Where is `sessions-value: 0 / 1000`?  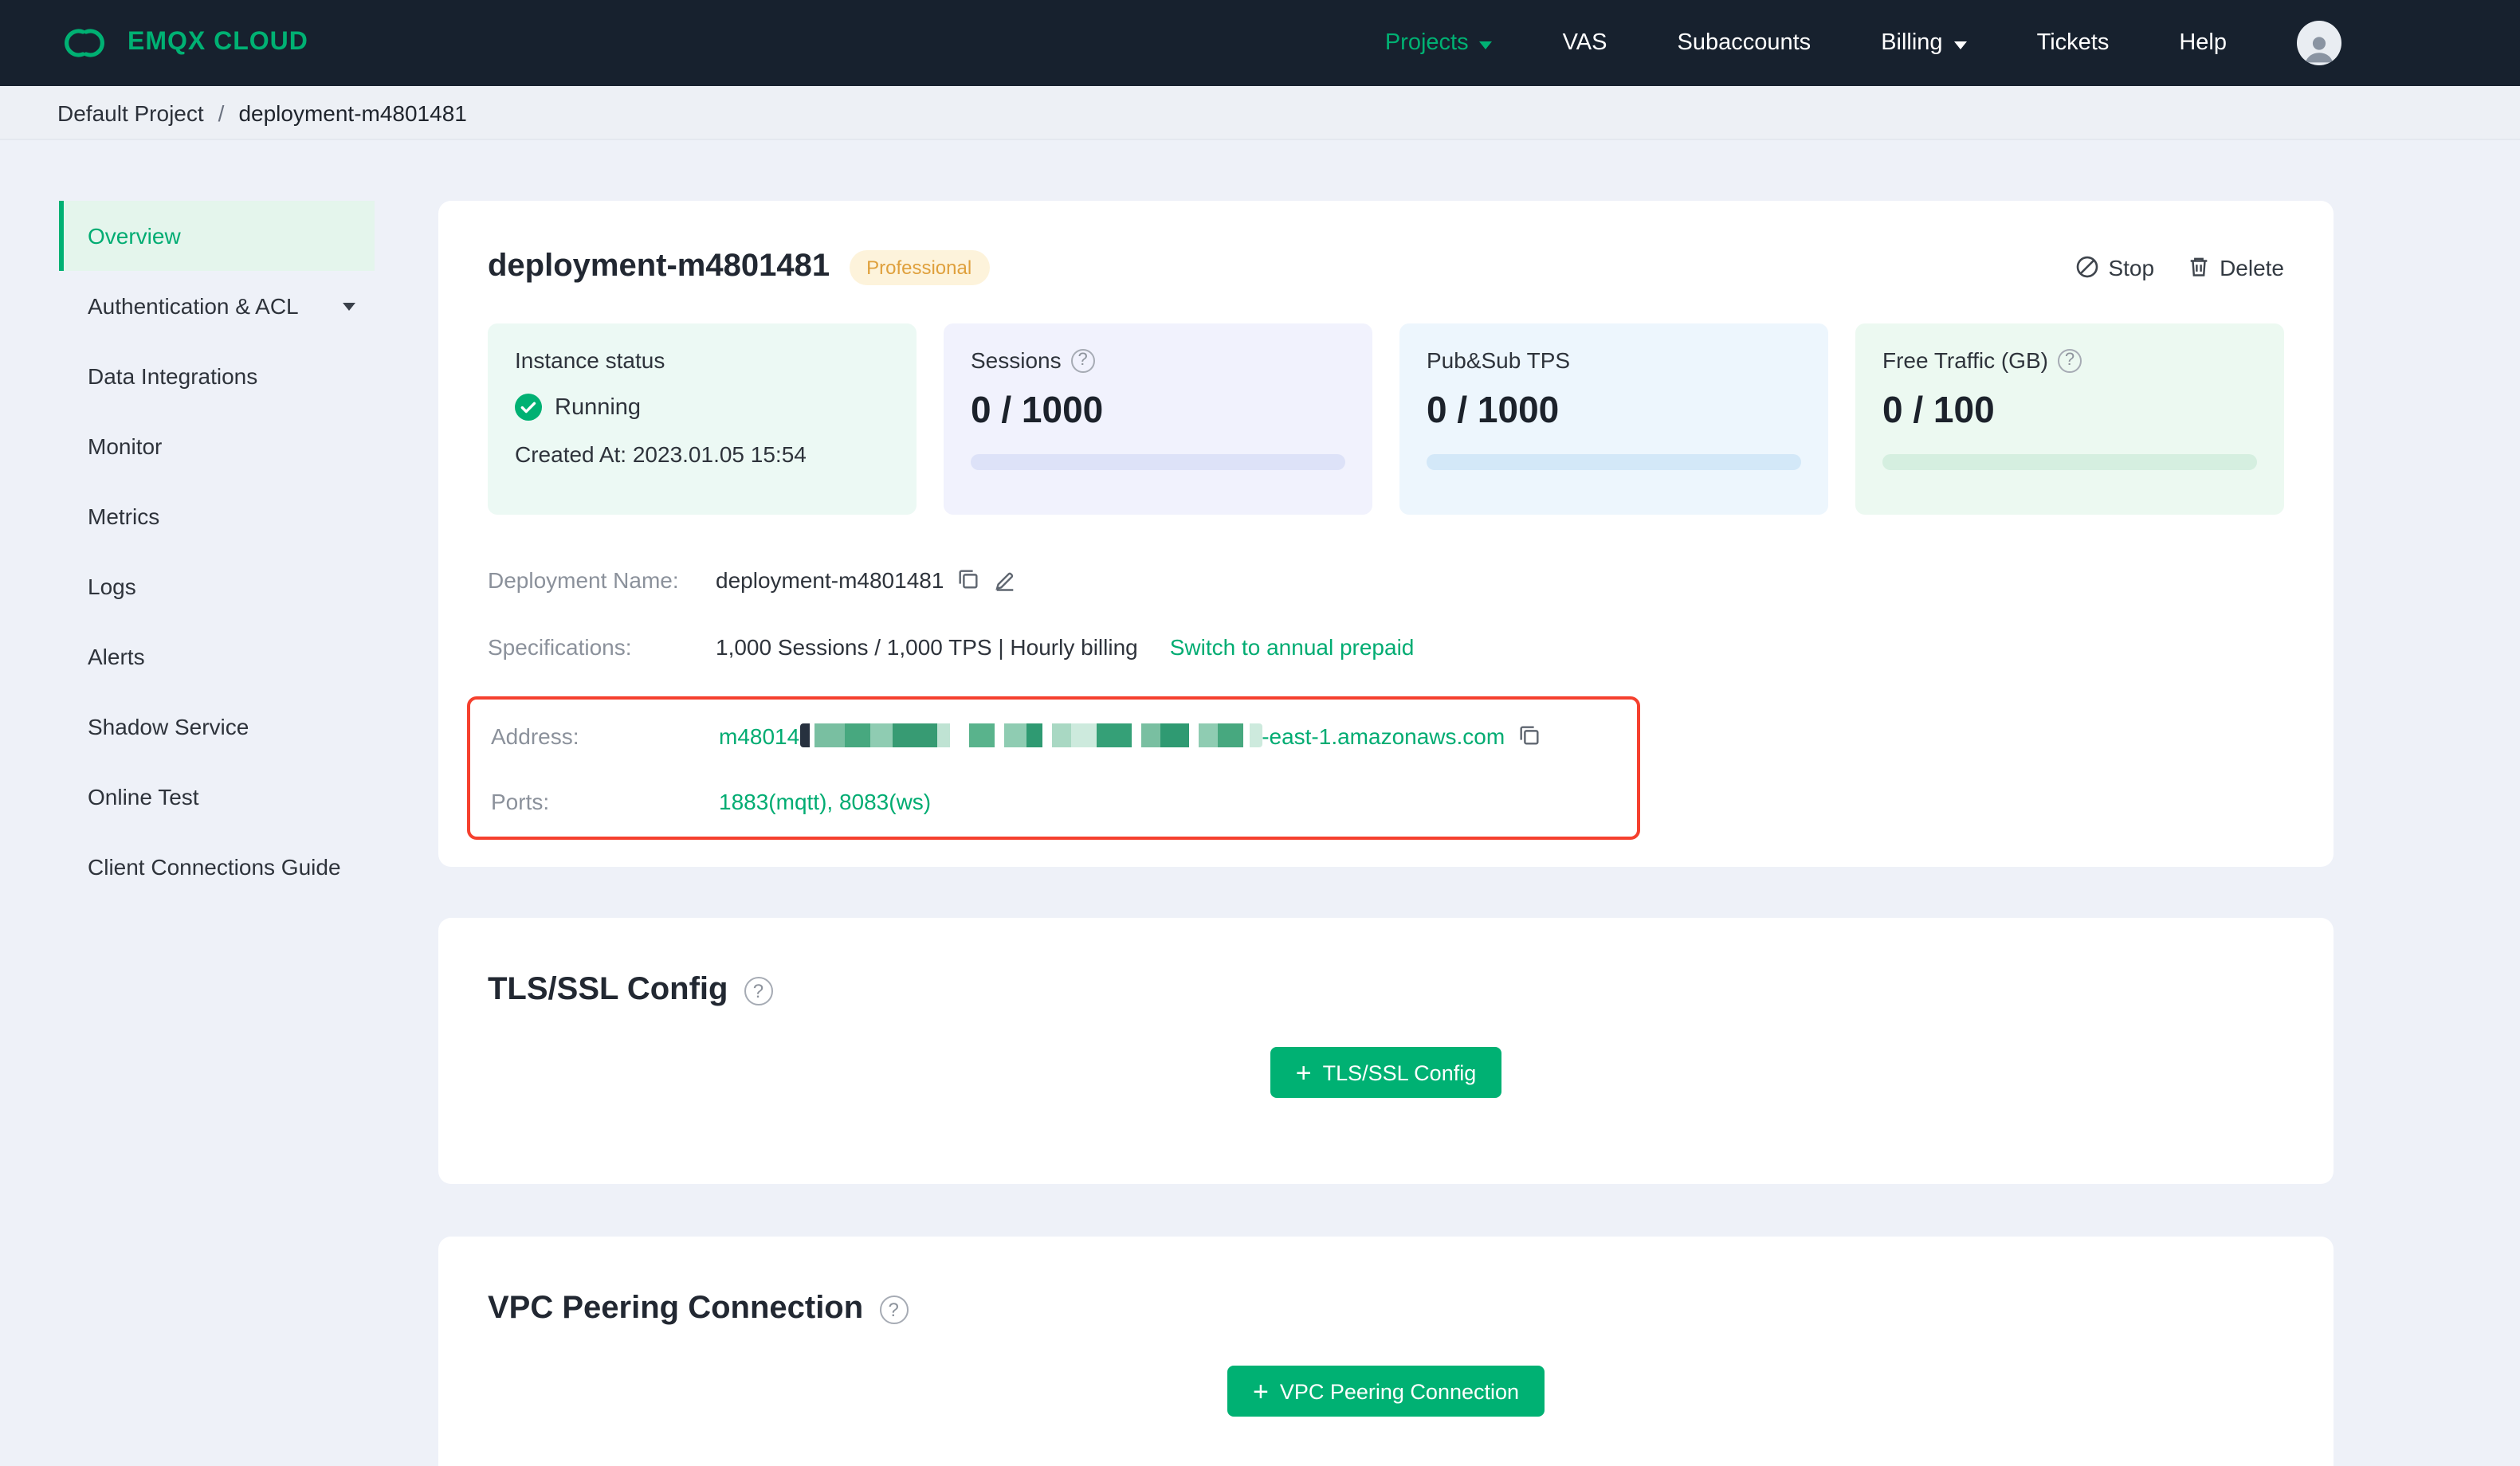 sessions-value: 0 / 1000 is located at coordinates (1037, 410).